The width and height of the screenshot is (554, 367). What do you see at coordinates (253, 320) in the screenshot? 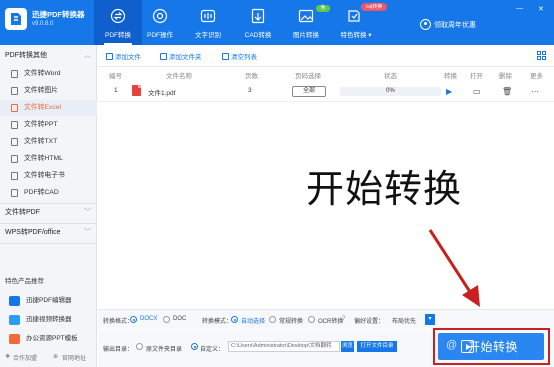
I see `mode-auto: 自动选择` at bounding box center [253, 320].